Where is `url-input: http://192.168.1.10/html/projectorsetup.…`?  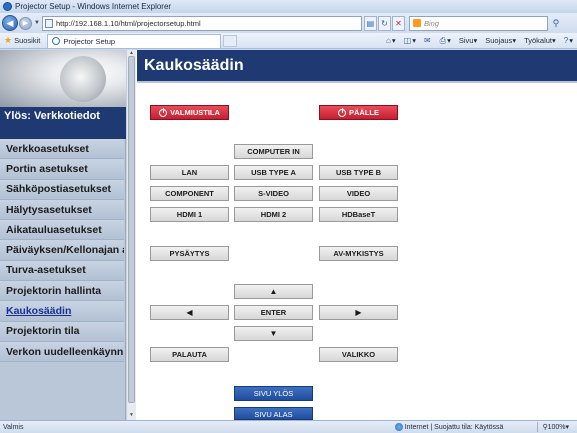
url-input: http://192.168.1.10/html/projectorsetup.… is located at coordinates (201, 23).